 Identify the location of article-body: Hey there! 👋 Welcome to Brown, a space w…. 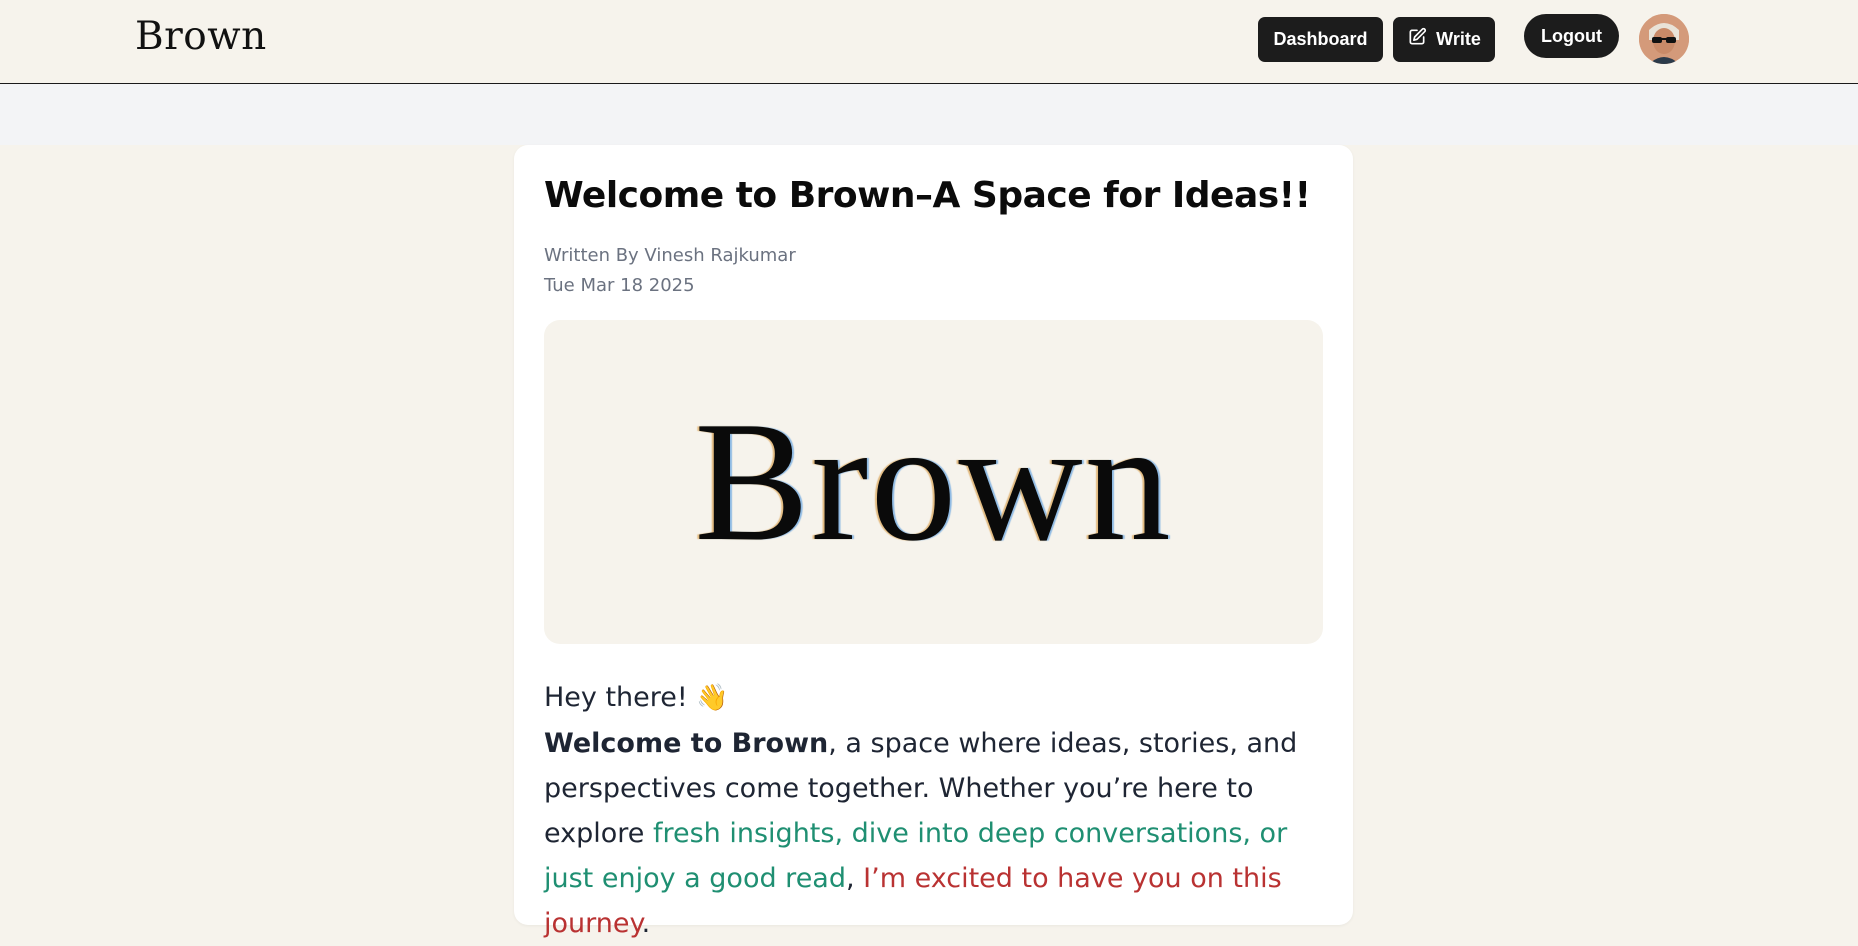
(933, 810).